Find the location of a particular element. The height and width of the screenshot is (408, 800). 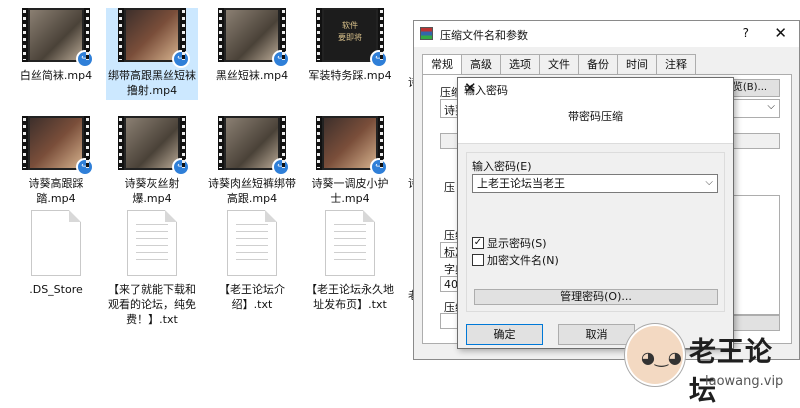

file-name: 【老王论坛永久地址发布页】.txt is located at coordinates (350, 297).